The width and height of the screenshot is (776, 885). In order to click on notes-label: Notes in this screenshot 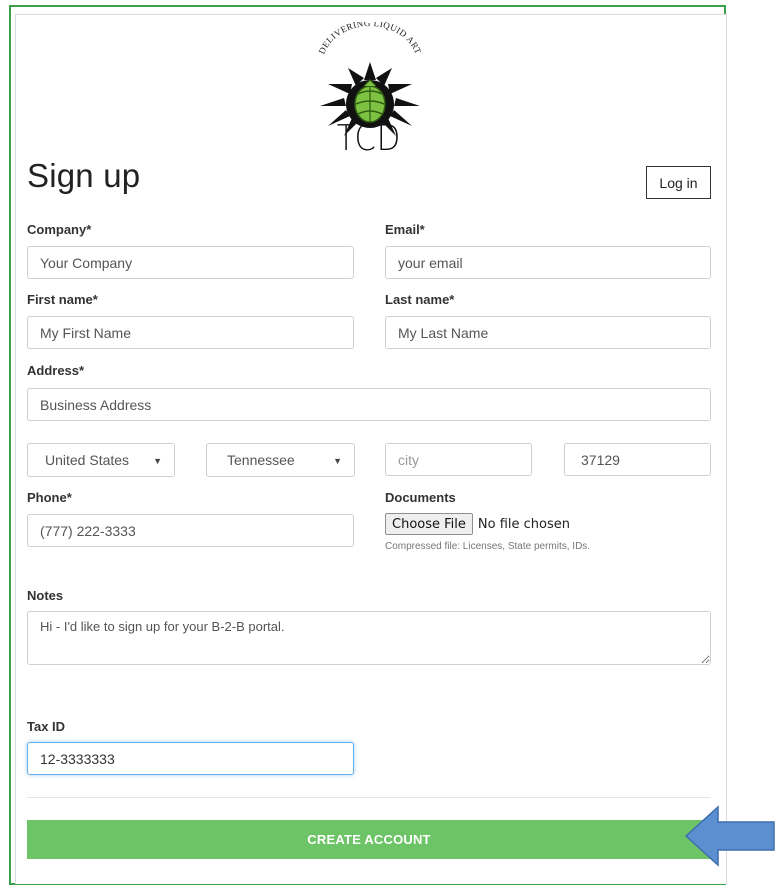, I will do `click(45, 595)`.